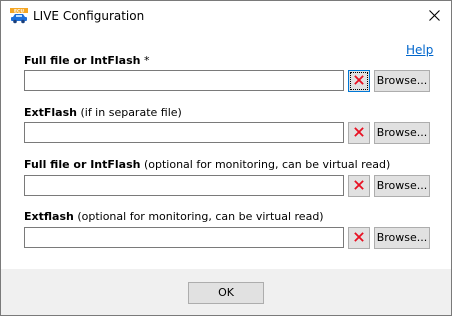 The height and width of the screenshot is (316, 452). What do you see at coordinates (184, 80) in the screenshot?
I see `full-file-input` at bounding box center [184, 80].